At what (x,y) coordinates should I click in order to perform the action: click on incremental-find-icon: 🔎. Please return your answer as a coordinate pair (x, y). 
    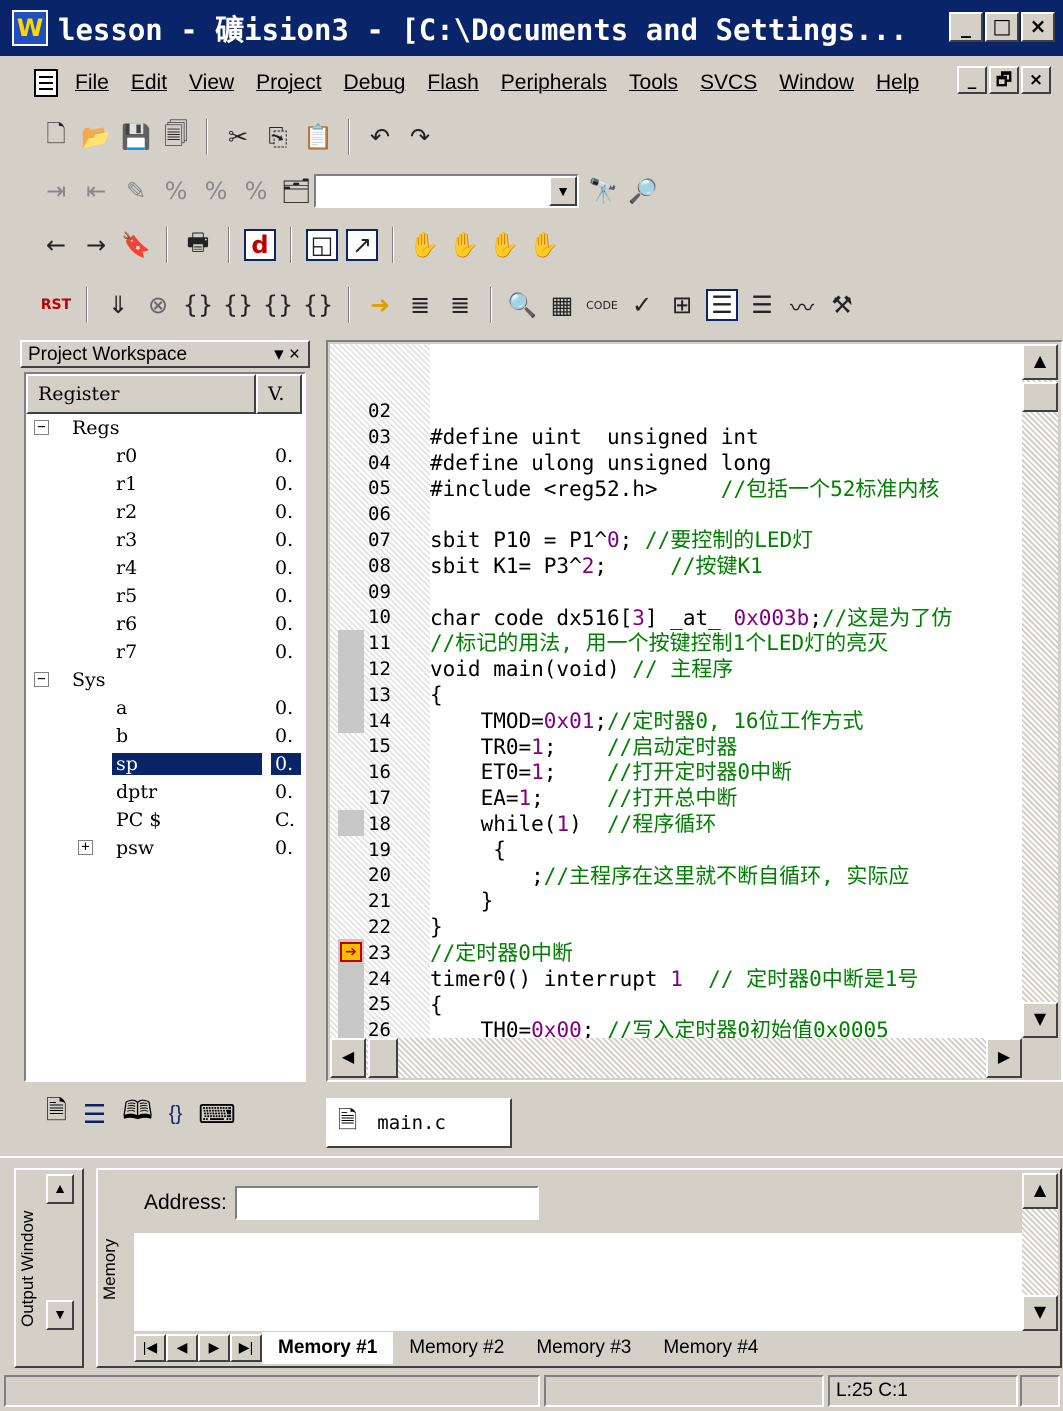
    Looking at the image, I should click on (643, 191).